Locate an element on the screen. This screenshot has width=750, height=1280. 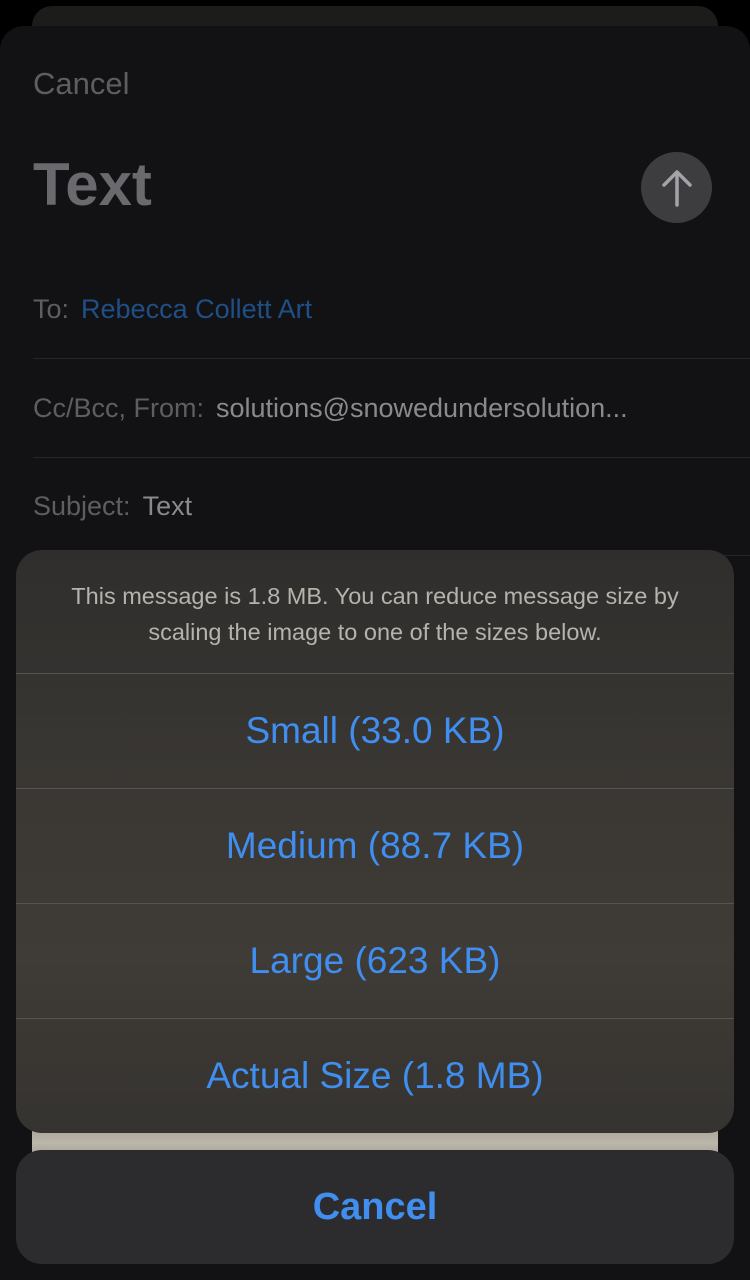
size-option-actual: Actual Size (1.8 MB) is located at coordinates (375, 1076).